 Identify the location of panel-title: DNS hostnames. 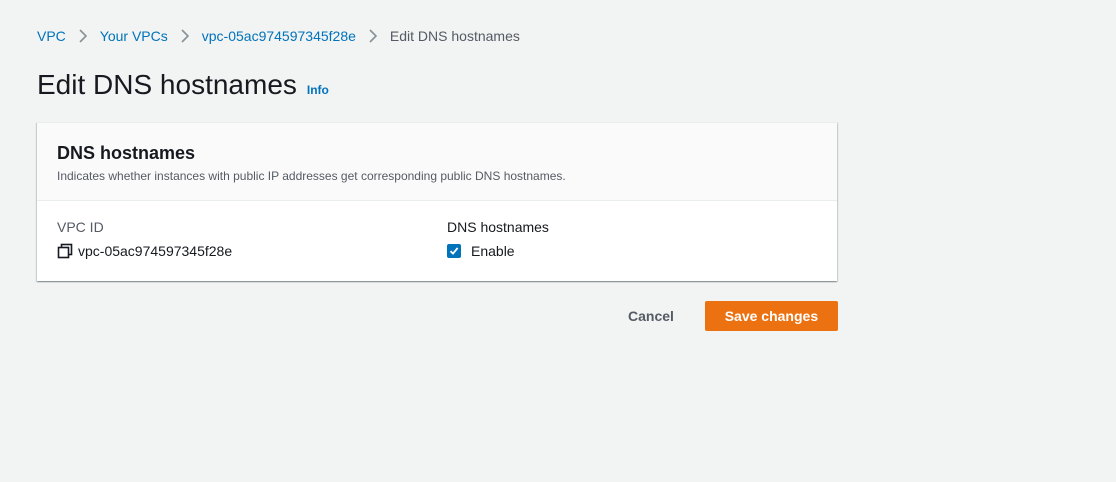
(126, 153).